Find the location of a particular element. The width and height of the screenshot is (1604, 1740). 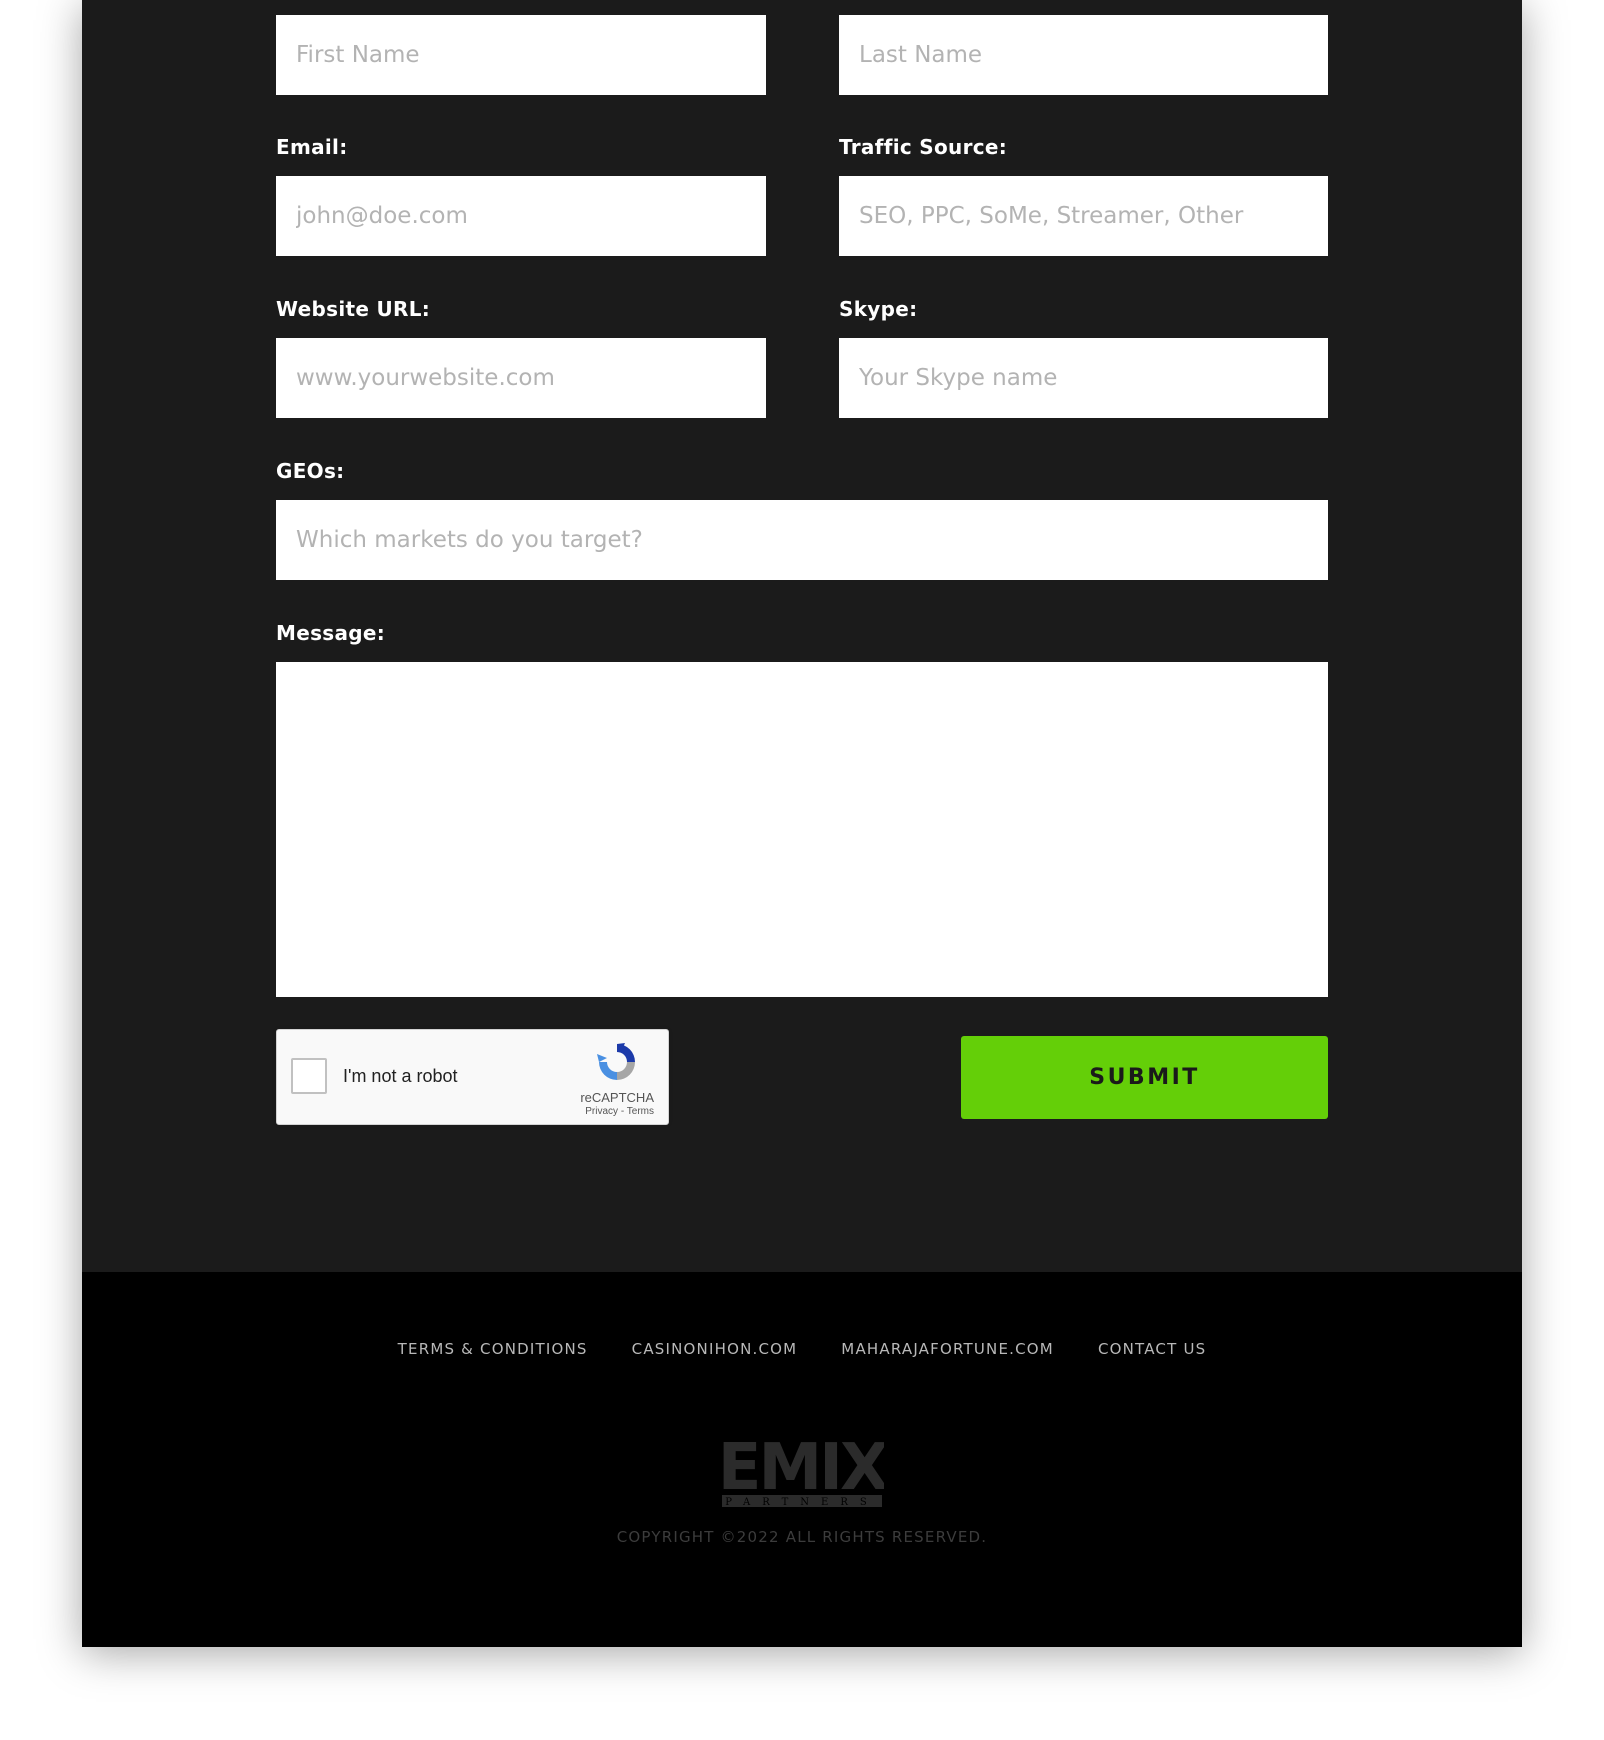

footer-link-casinonihon: CASINONIHON.COM is located at coordinates (715, 1349).